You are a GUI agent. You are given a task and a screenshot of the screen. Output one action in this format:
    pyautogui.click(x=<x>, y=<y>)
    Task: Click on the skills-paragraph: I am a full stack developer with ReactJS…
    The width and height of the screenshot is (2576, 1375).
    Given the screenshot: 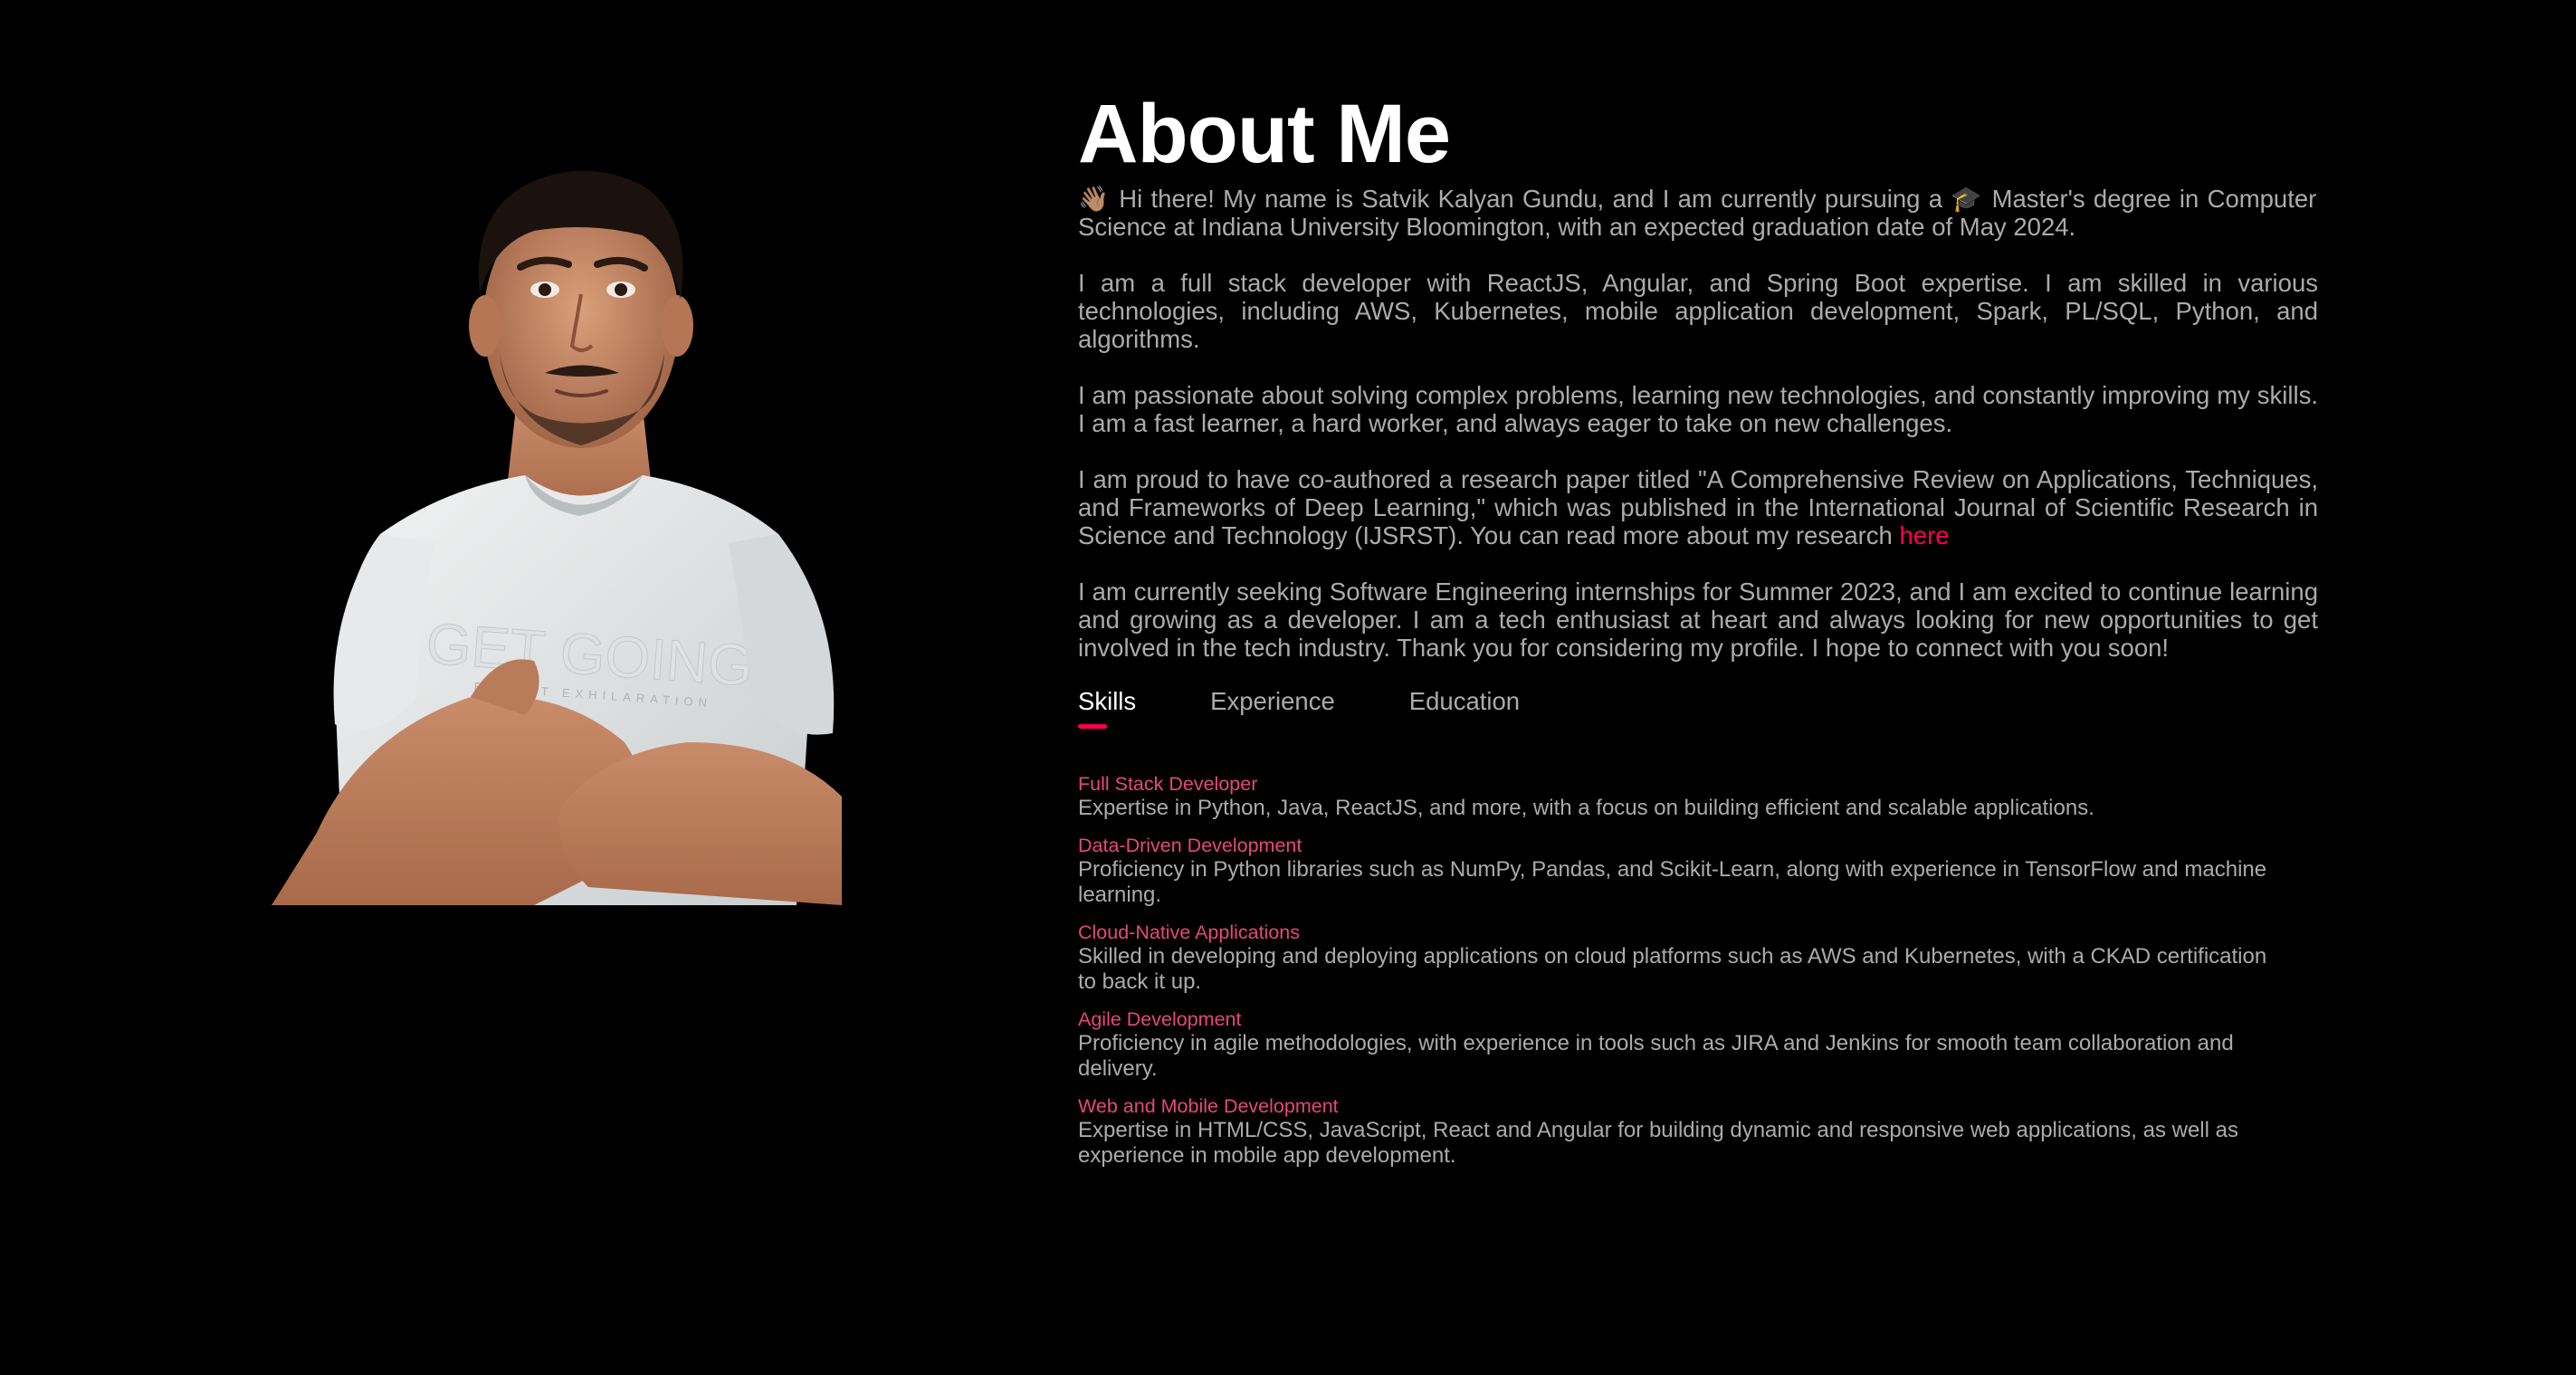 What is the action you would take?
    pyautogui.click(x=1698, y=311)
    